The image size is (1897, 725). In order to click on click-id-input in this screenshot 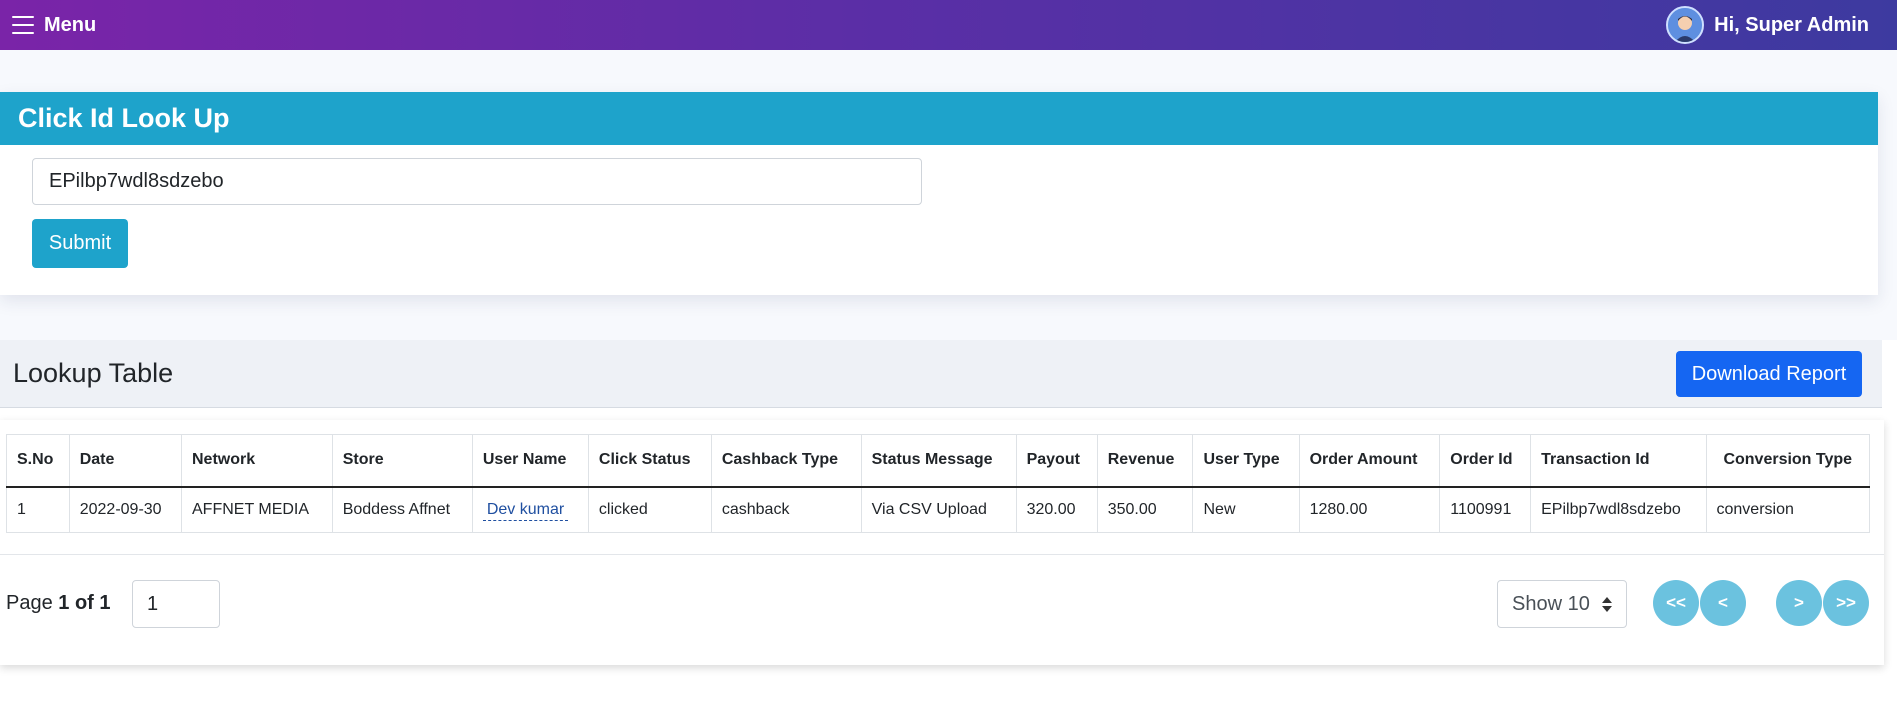, I will do `click(477, 181)`.